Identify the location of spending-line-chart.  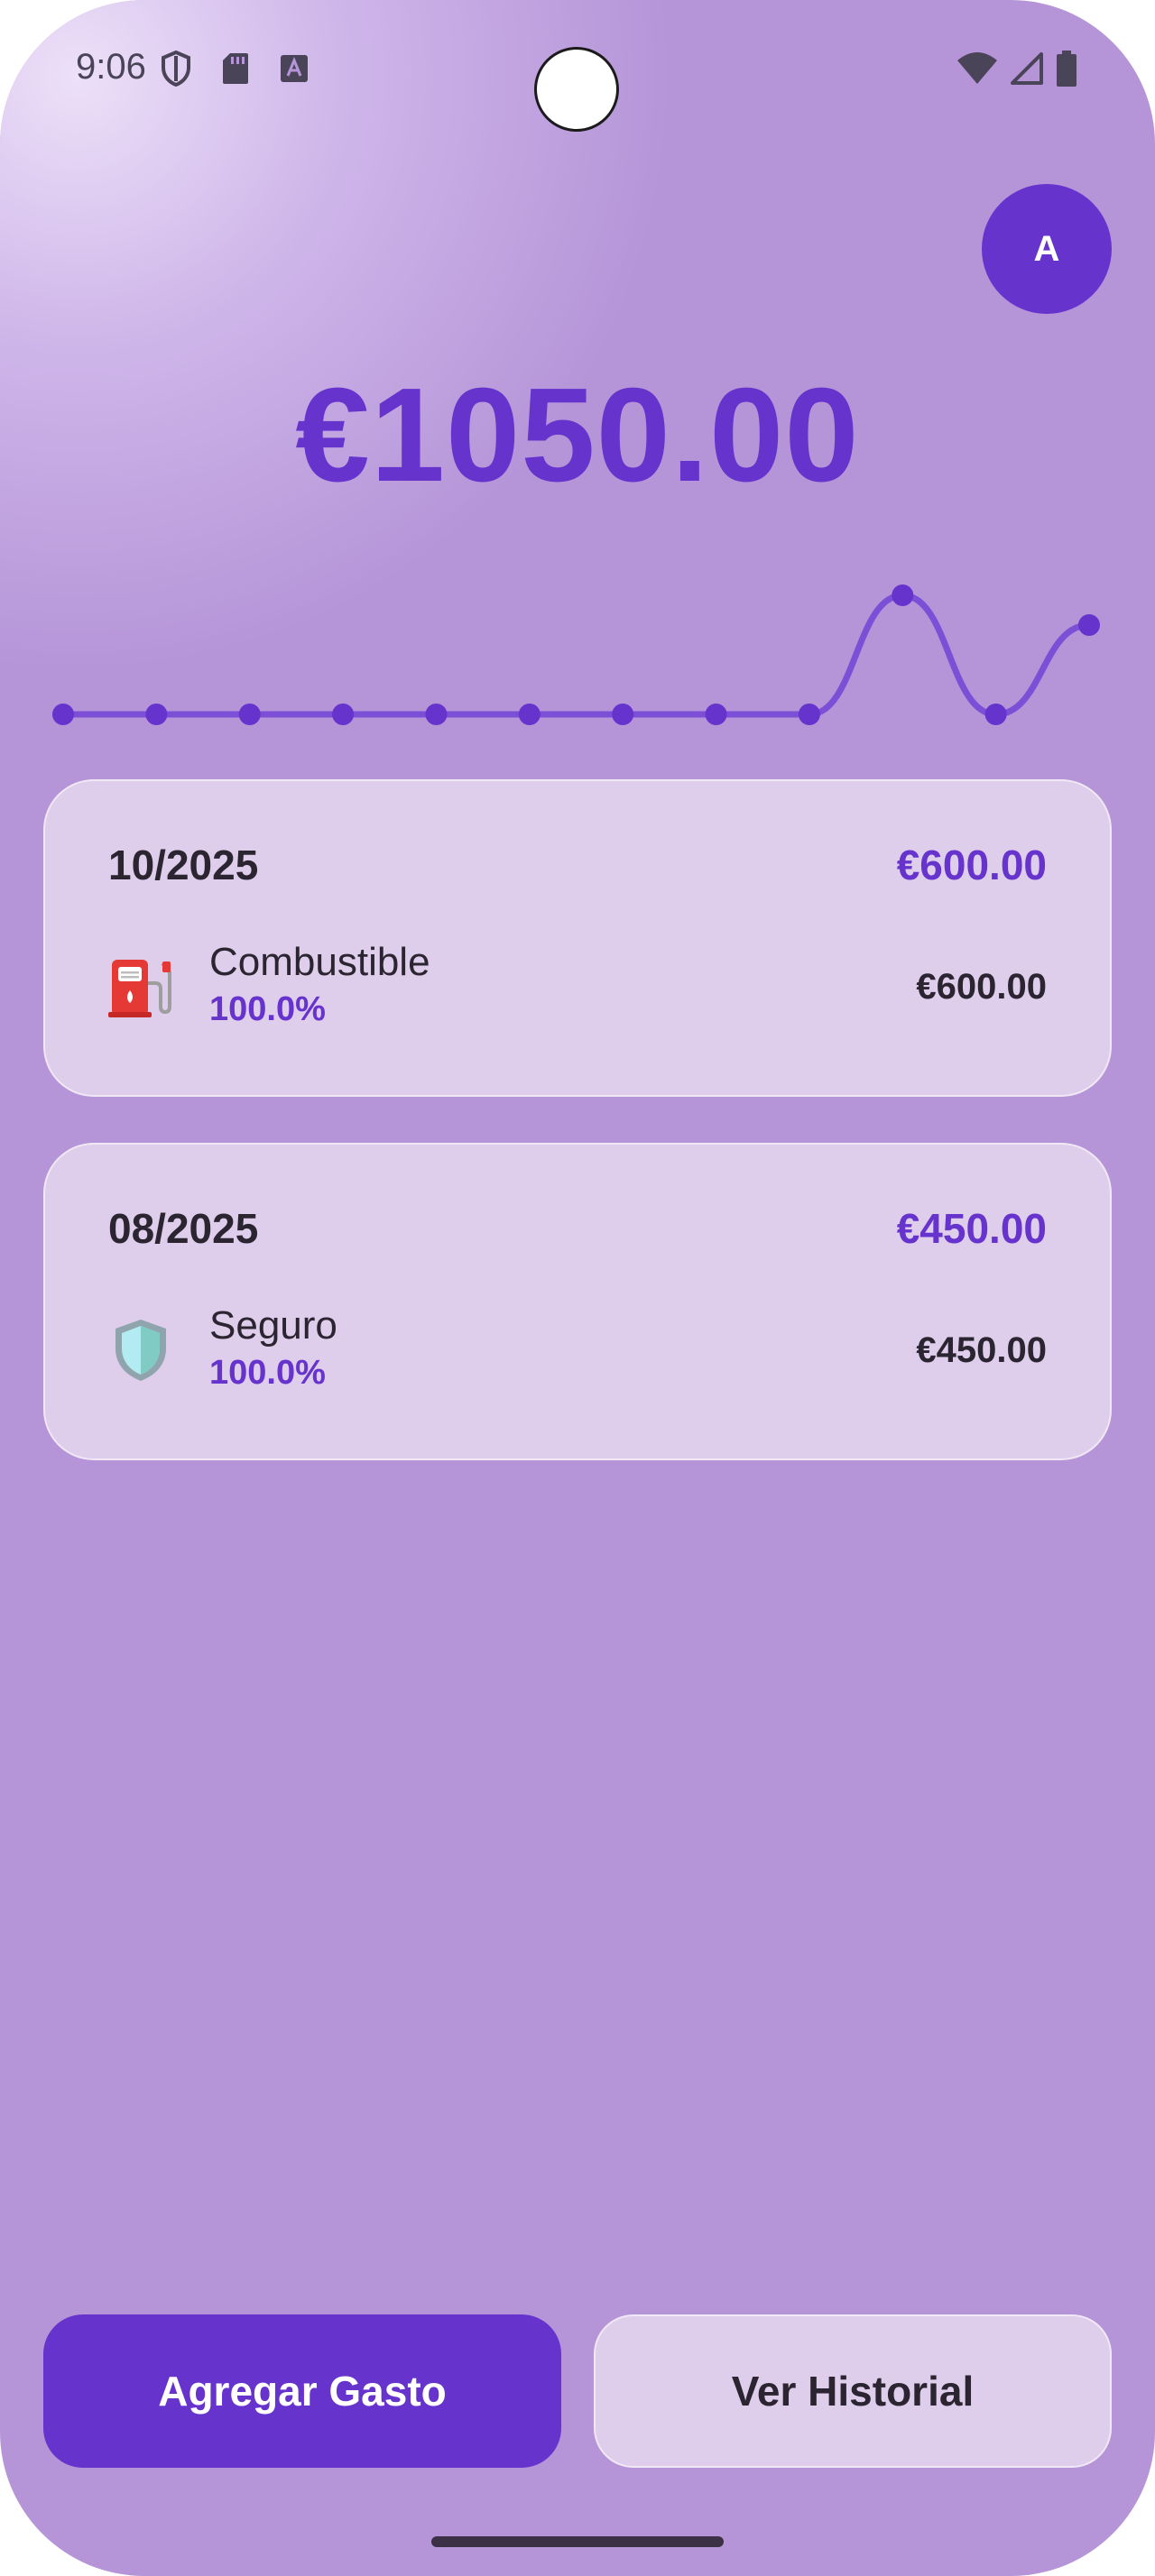
(576, 654).